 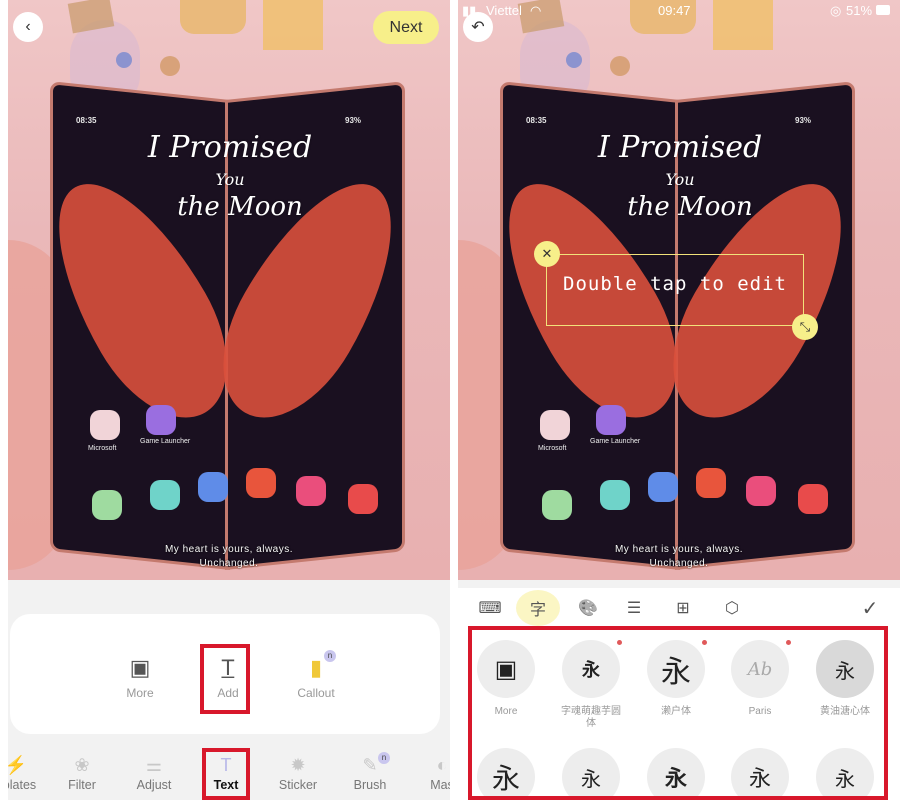 I want to click on text-edit-toolbar: ⌨ 字 🎨 ☰ ⊞ ⬡ ✓, so click(x=679, y=608).